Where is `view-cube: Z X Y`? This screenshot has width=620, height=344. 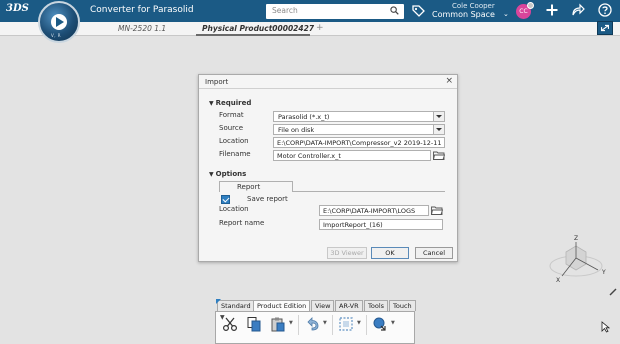
view-cube: Z X Y is located at coordinates (578, 260).